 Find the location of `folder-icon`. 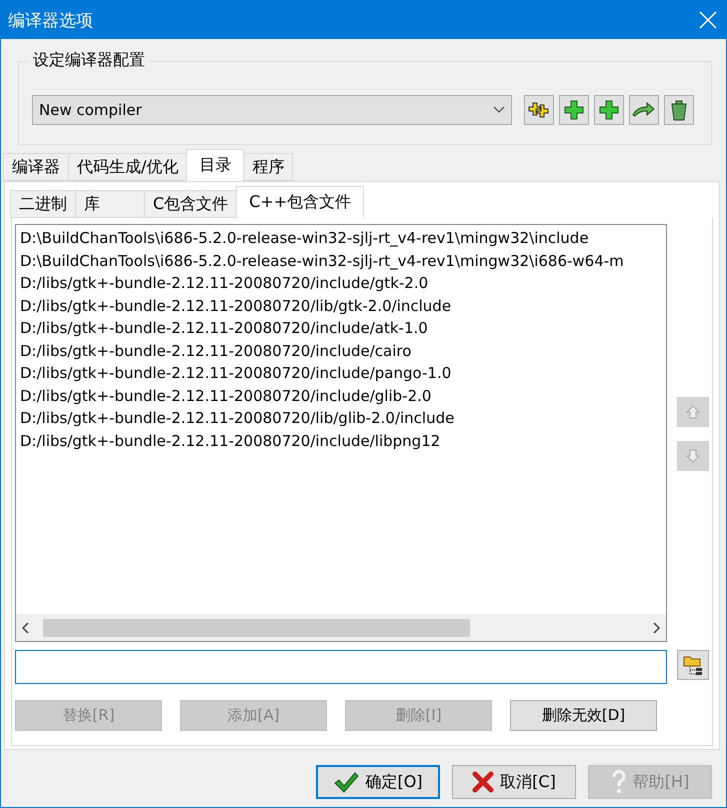

folder-icon is located at coordinates (693, 665).